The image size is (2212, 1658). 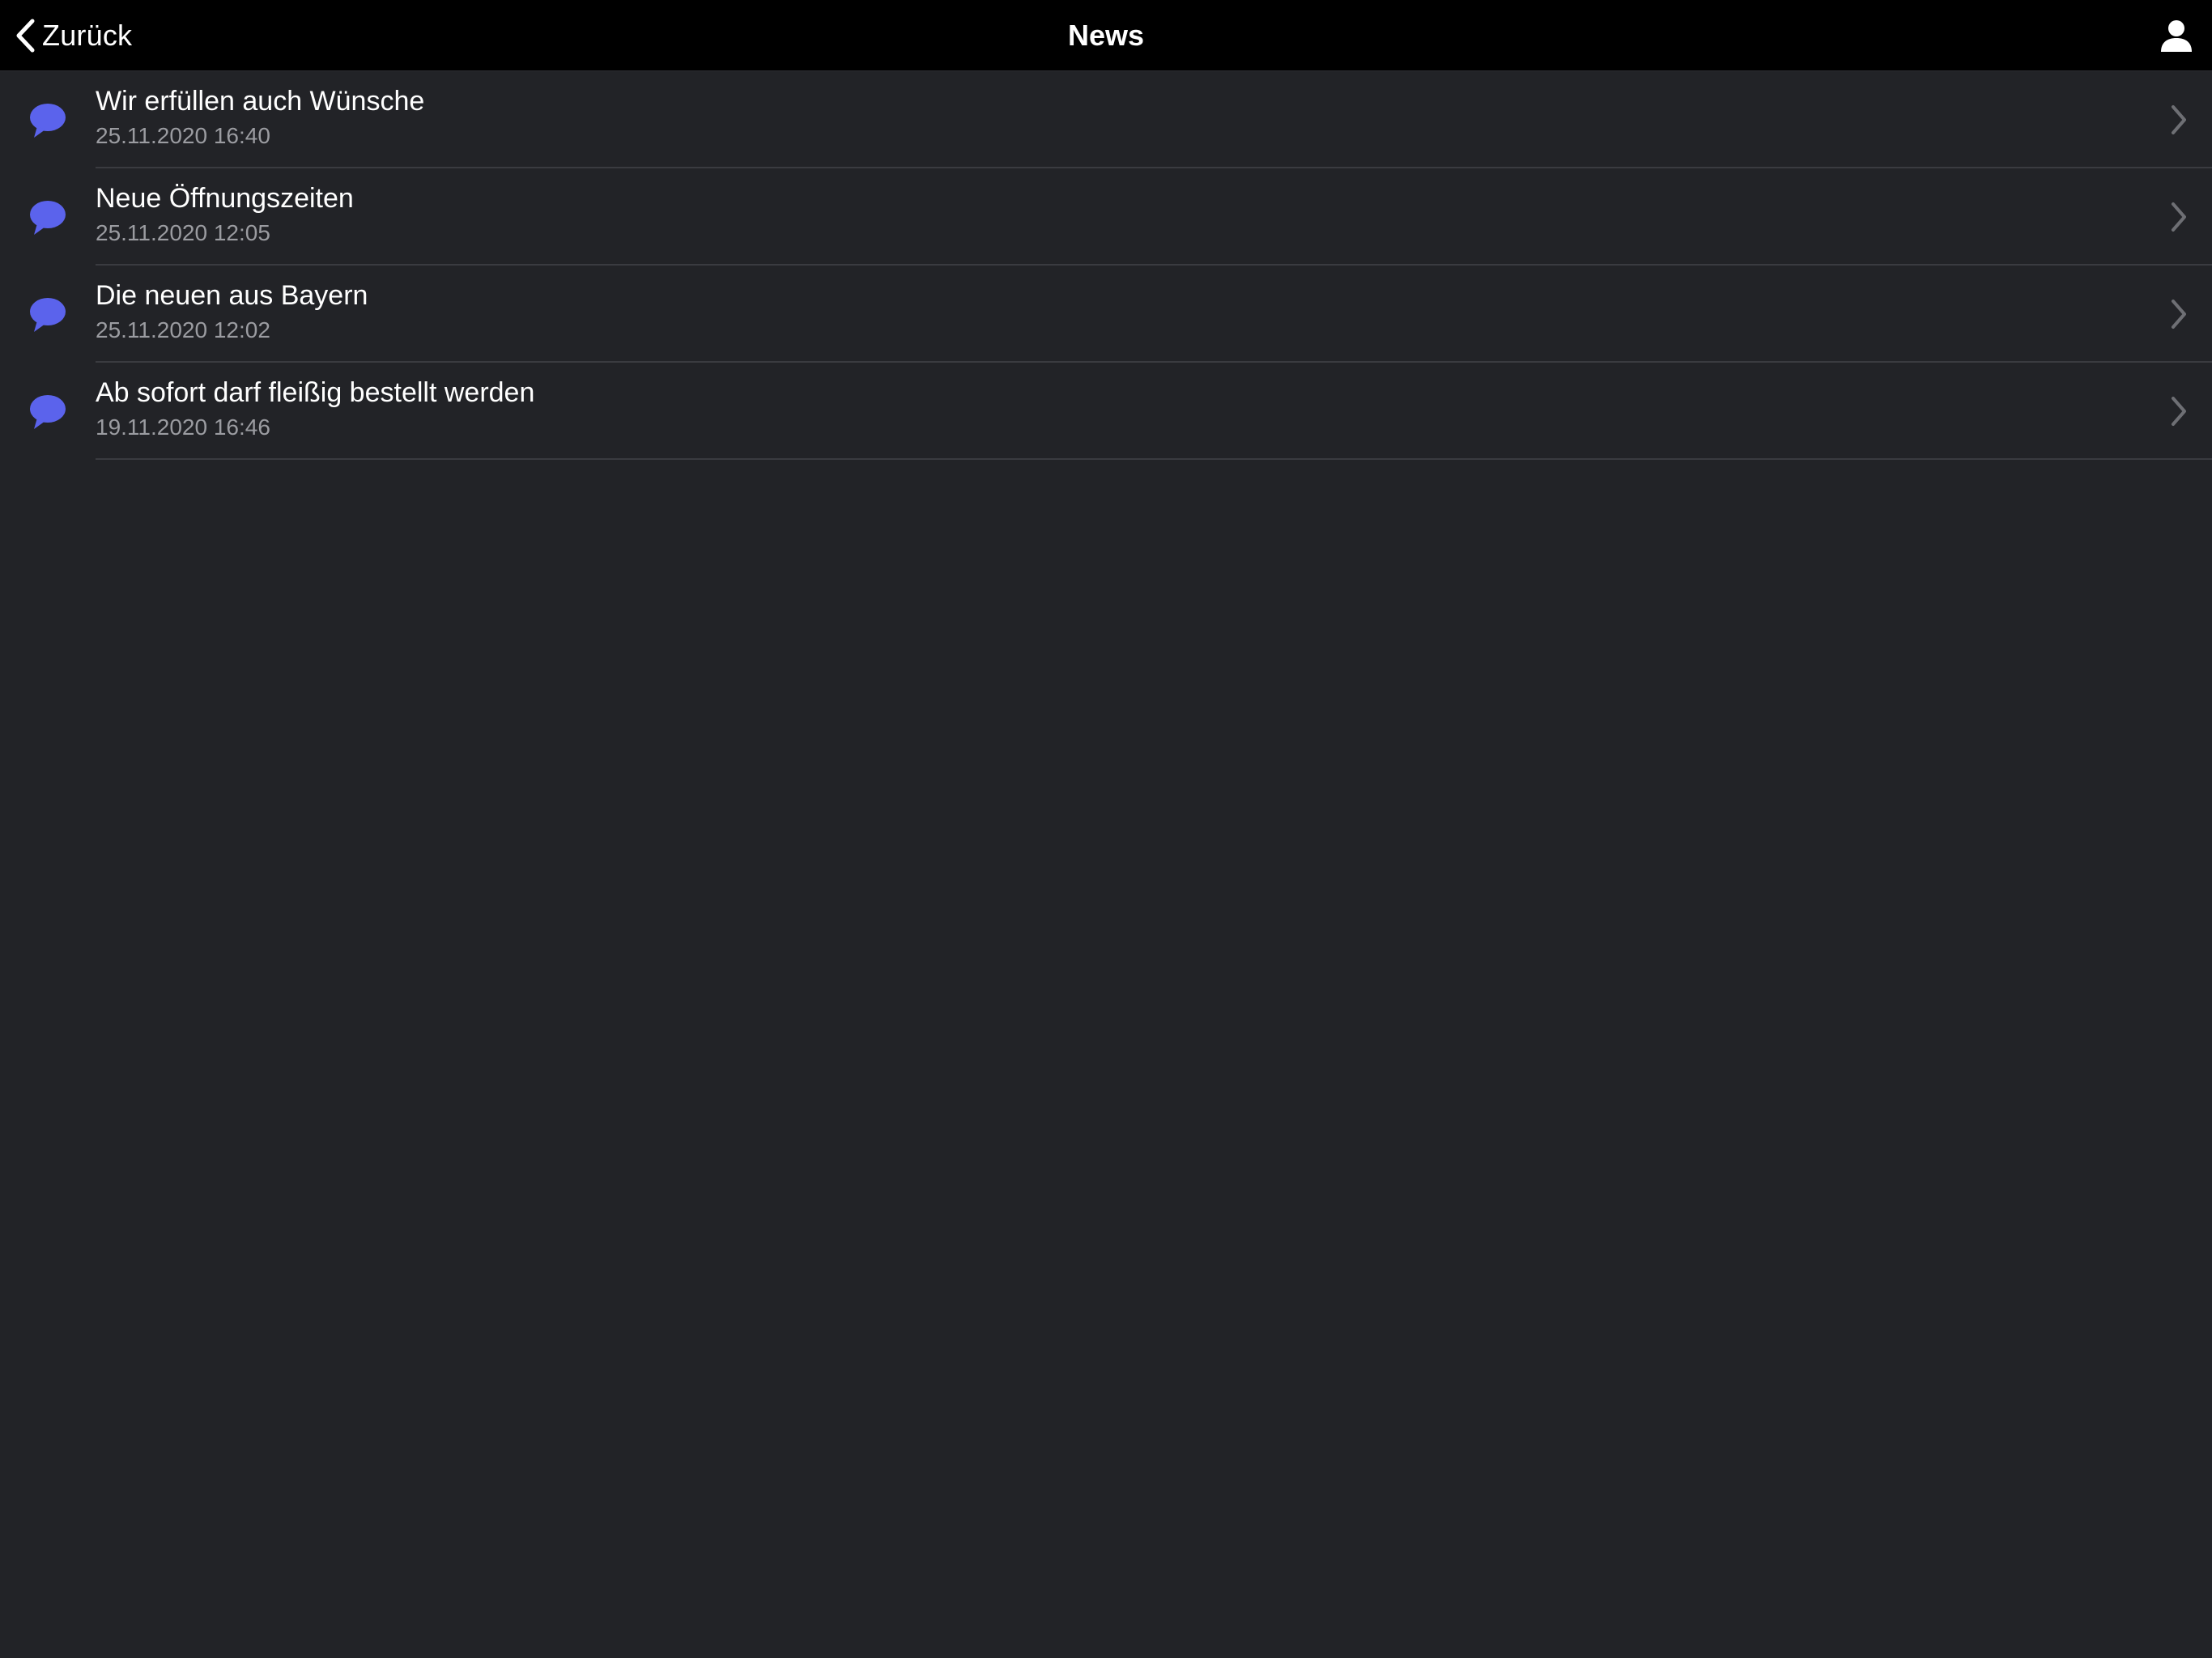 I want to click on profile-button, so click(x=2177, y=35).